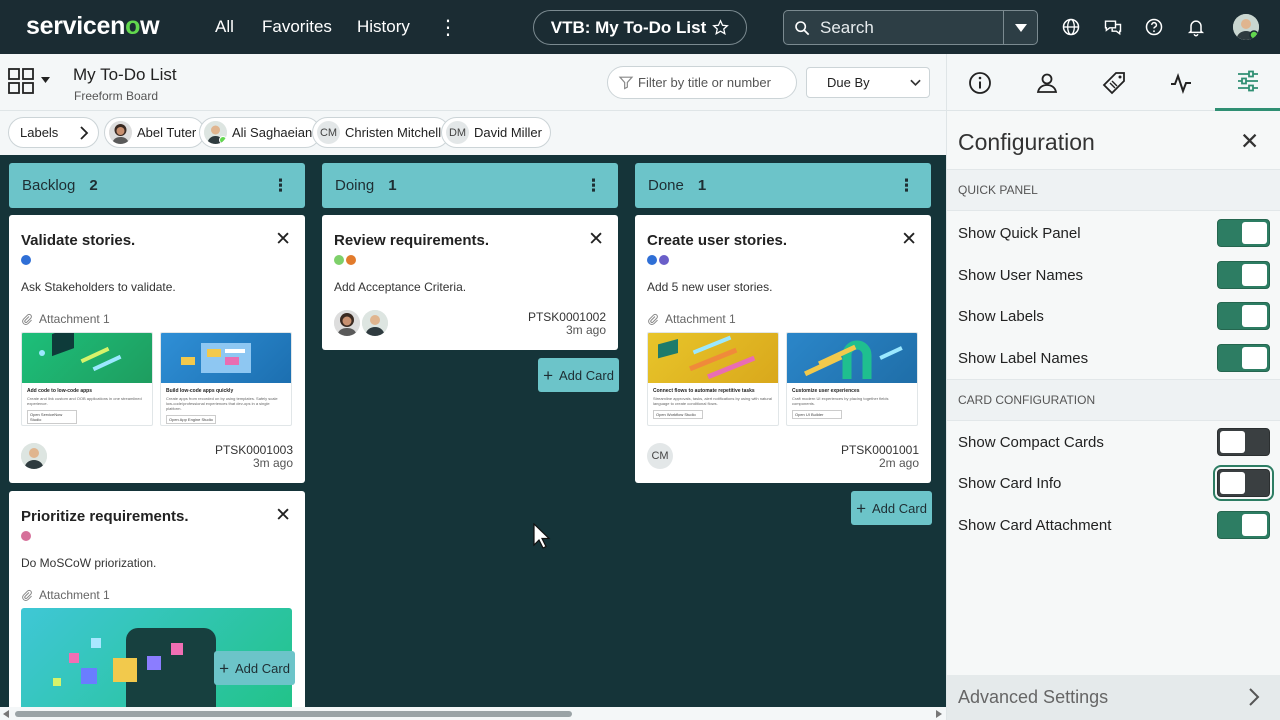 The width and height of the screenshot is (1280, 720). I want to click on workspace-title-pill: VTB: My To-Do List, so click(640, 27).